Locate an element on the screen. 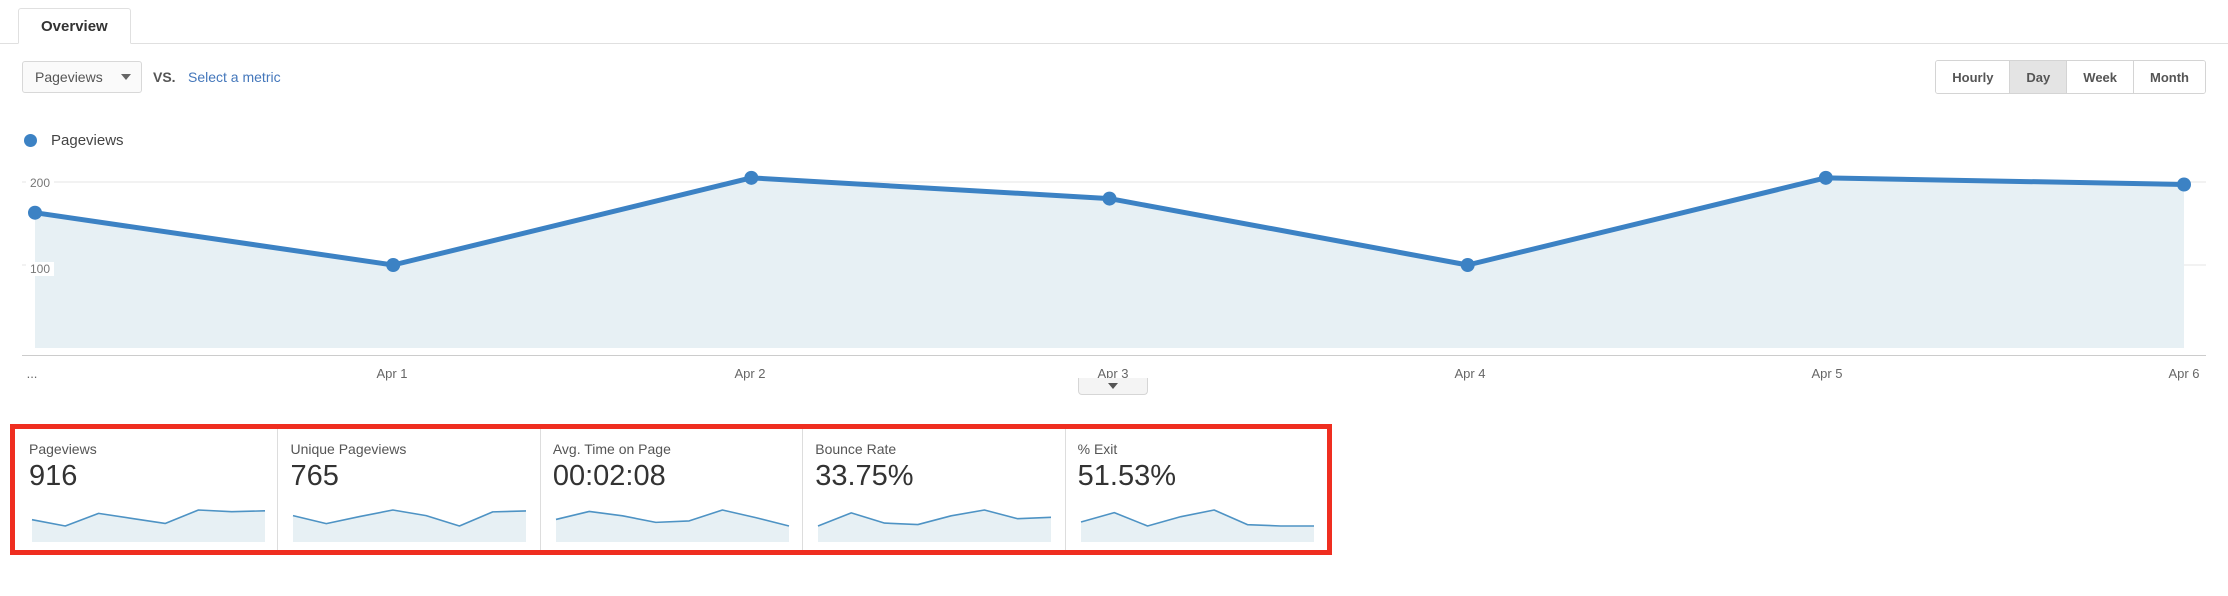 The width and height of the screenshot is (2228, 596). tab-strip: Overview is located at coordinates (1114, 22).